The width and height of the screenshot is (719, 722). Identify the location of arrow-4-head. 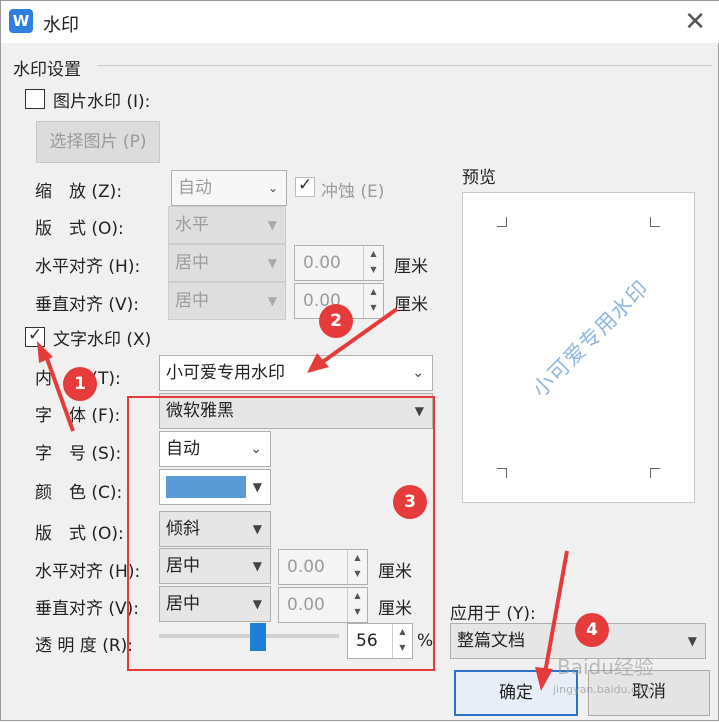
(544, 679).